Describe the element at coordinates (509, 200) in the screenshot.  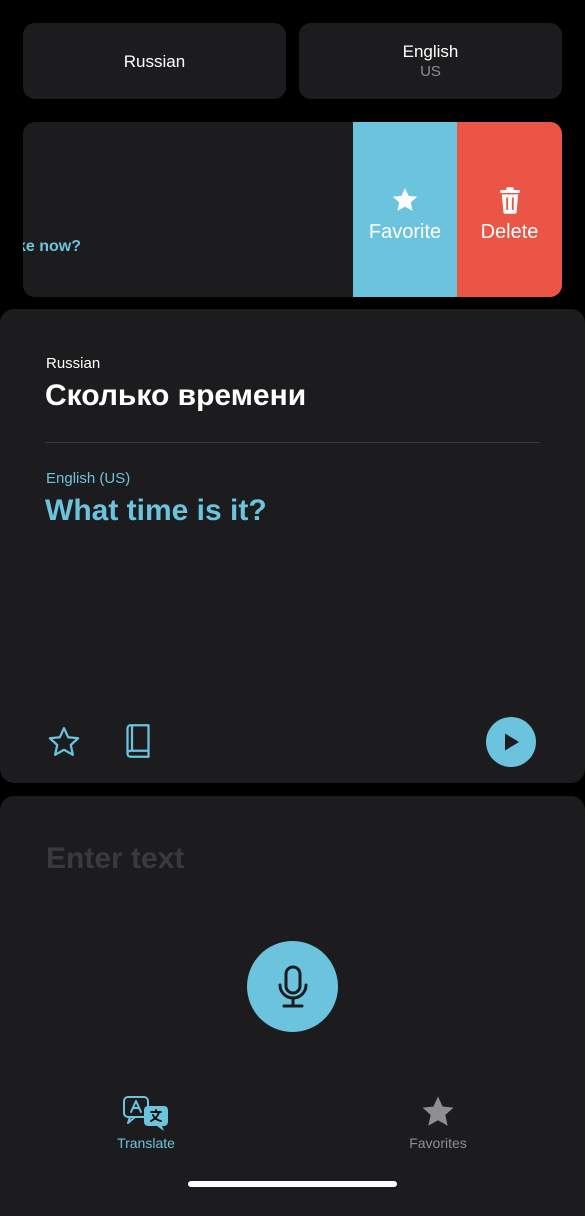
I see `trash-icon` at that location.